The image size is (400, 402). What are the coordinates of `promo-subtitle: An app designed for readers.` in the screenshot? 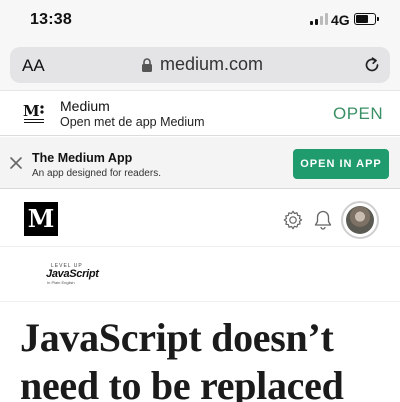 It's located at (96, 173).